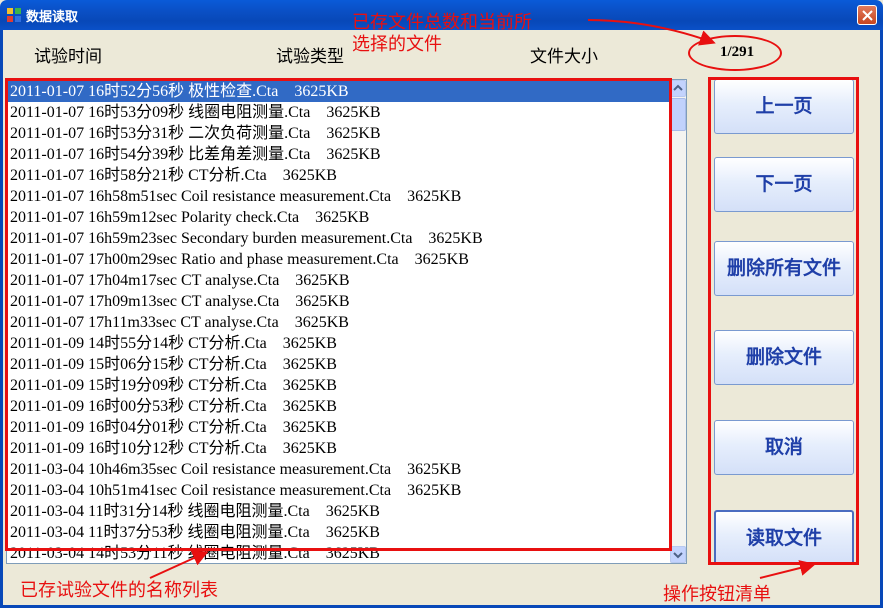 The width and height of the screenshot is (883, 608). I want to click on counter-arrow, so click(651, 32).